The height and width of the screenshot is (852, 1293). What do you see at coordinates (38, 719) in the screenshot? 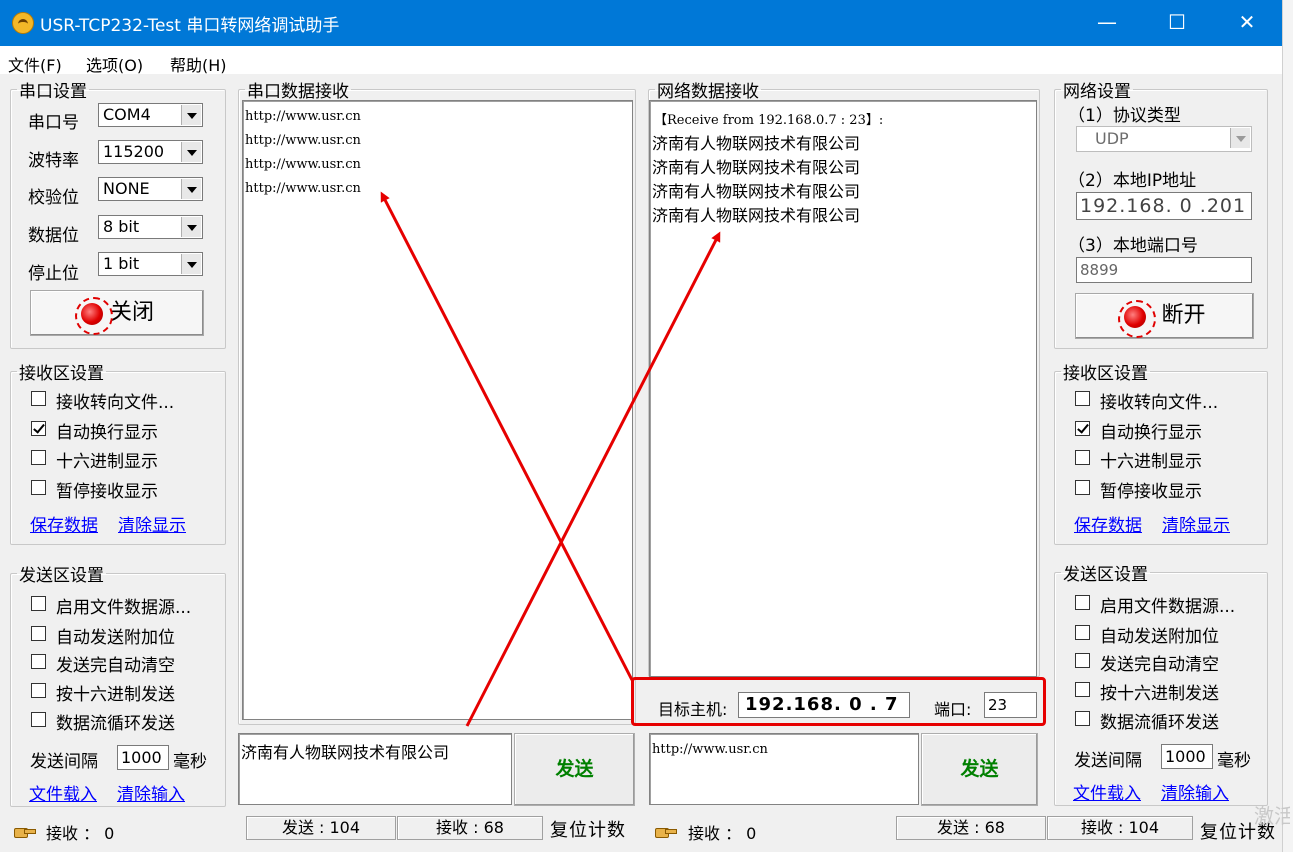
I see `left-loop-send-checkbox` at bounding box center [38, 719].